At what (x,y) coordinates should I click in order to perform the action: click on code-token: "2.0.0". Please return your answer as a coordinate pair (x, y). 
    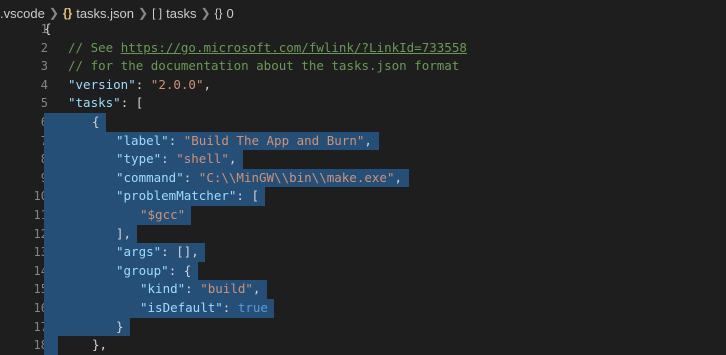
    Looking at the image, I should click on (177, 84).